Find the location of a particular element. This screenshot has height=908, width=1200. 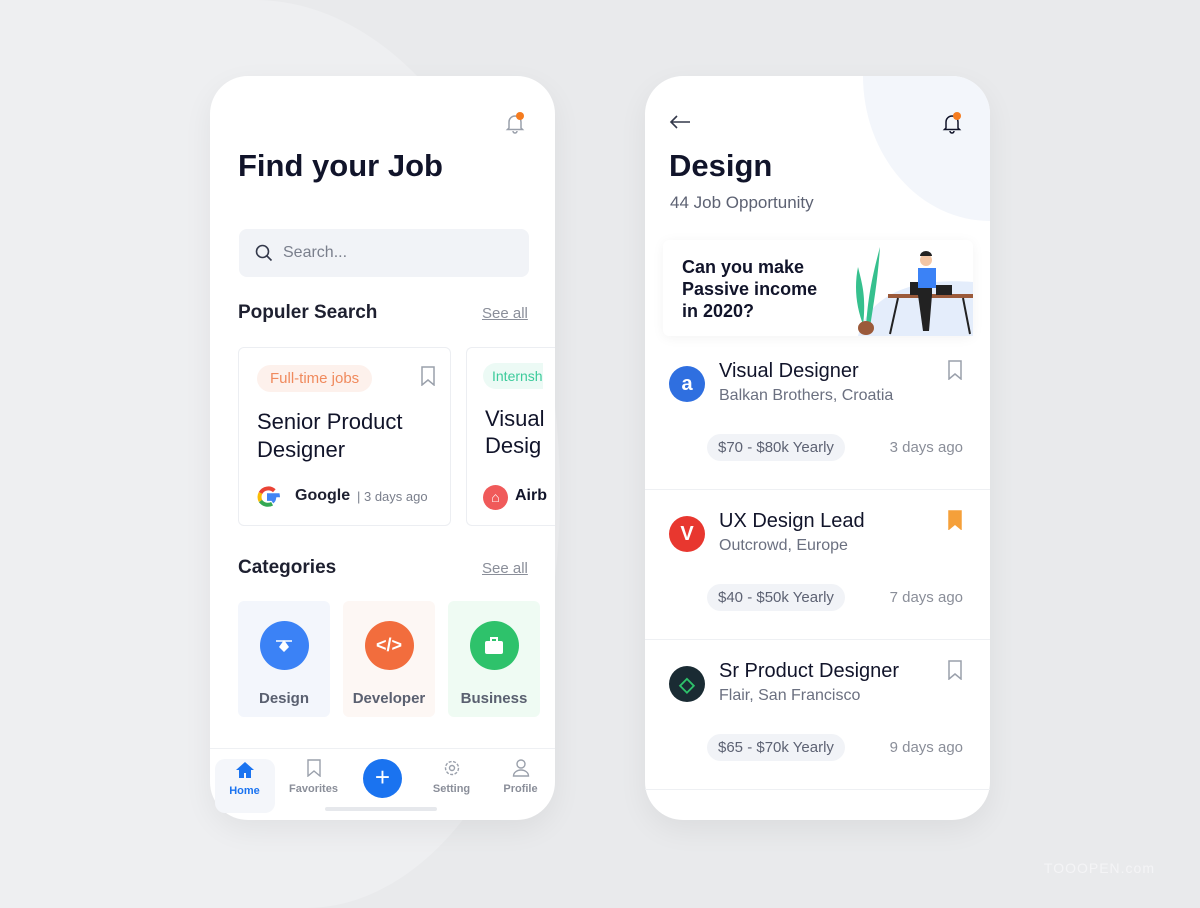

company-name: Airb is located at coordinates (531, 495).